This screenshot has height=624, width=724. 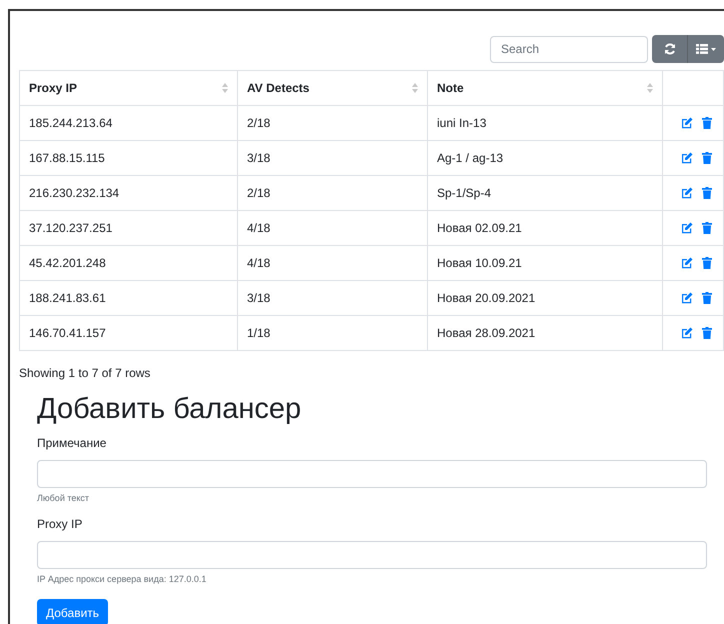 What do you see at coordinates (545, 228) in the screenshot?
I see `table-cell: Новая 02.09.21` at bounding box center [545, 228].